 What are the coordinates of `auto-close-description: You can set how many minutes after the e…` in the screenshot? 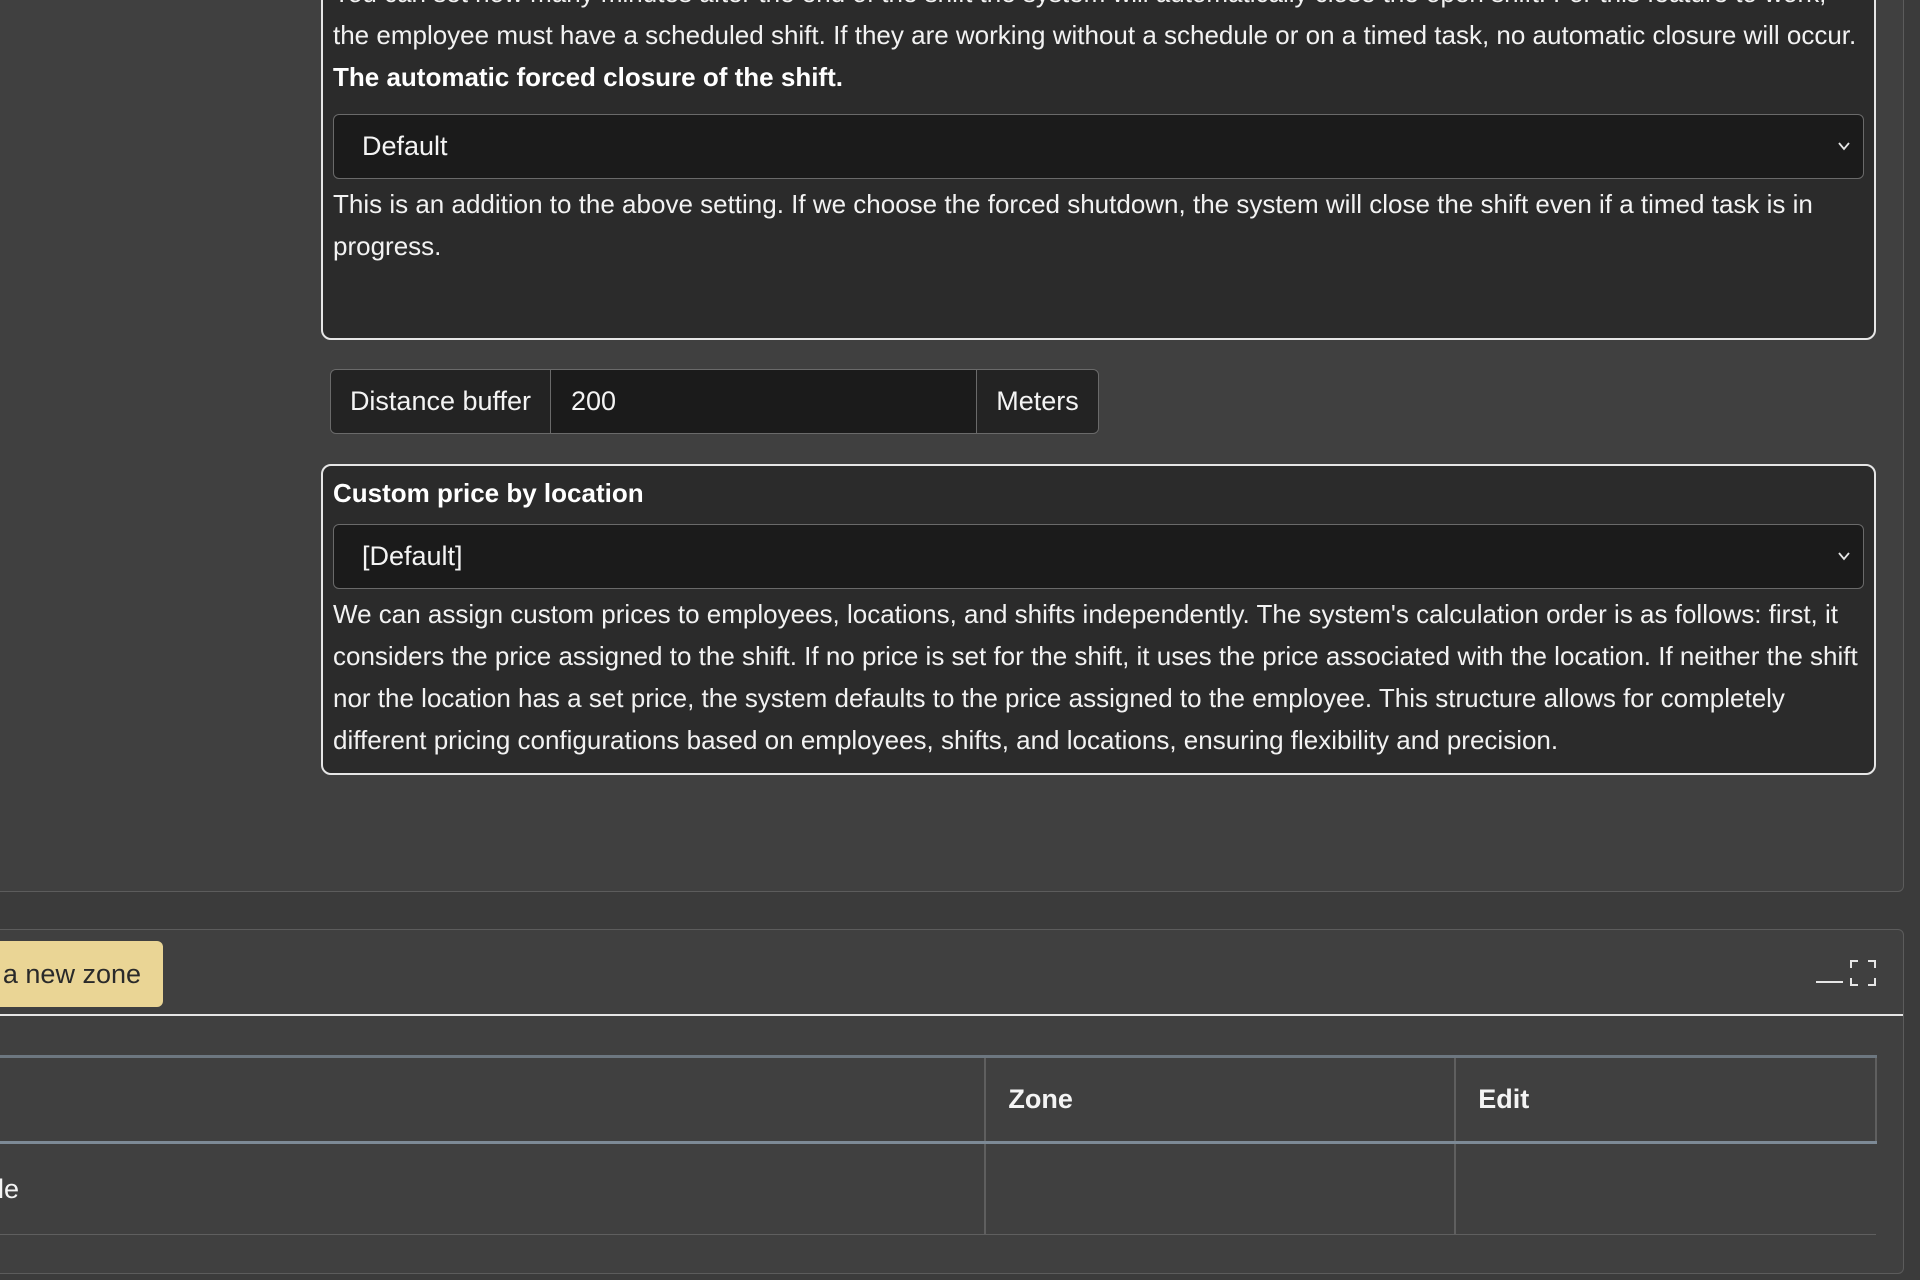 It's located at (1095, 25).